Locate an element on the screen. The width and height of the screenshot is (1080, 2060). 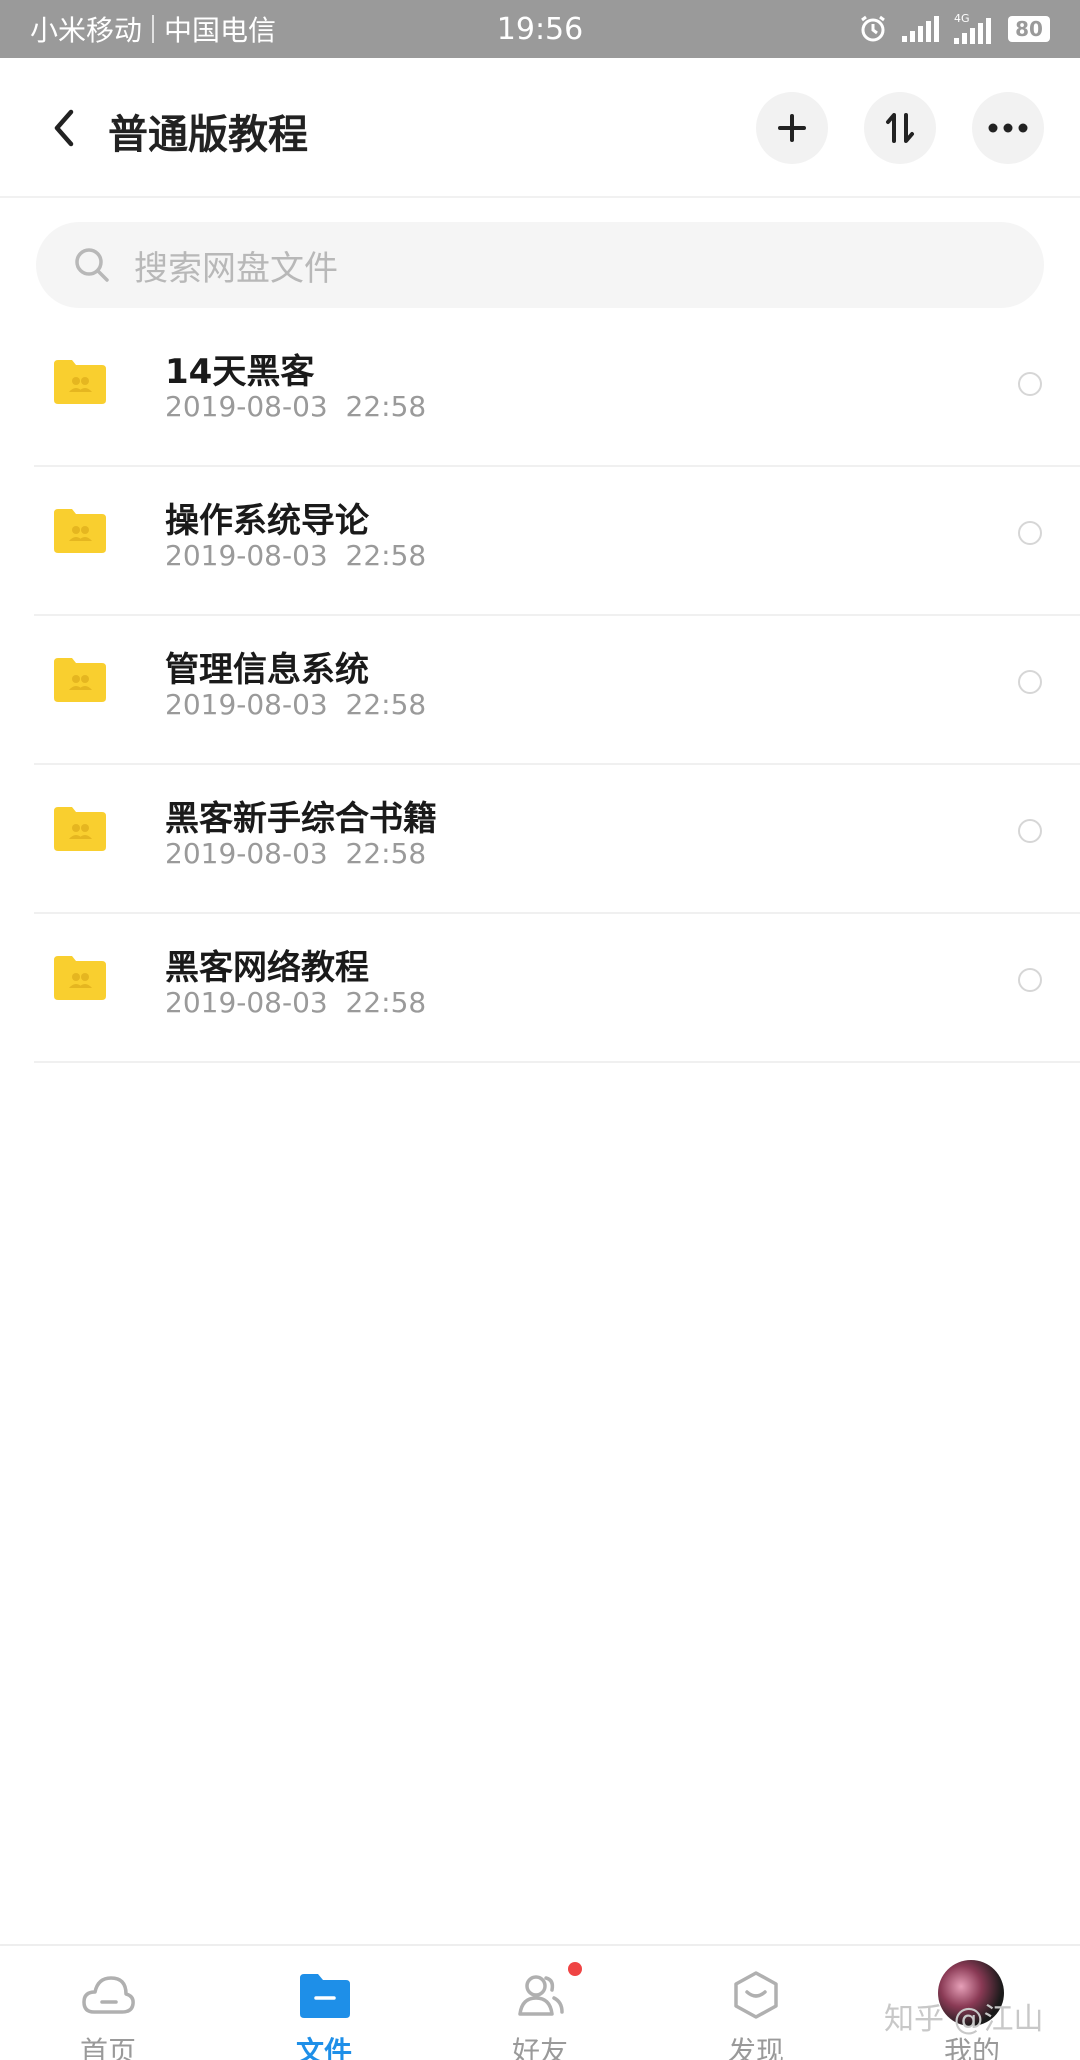
add-button is located at coordinates (792, 128).